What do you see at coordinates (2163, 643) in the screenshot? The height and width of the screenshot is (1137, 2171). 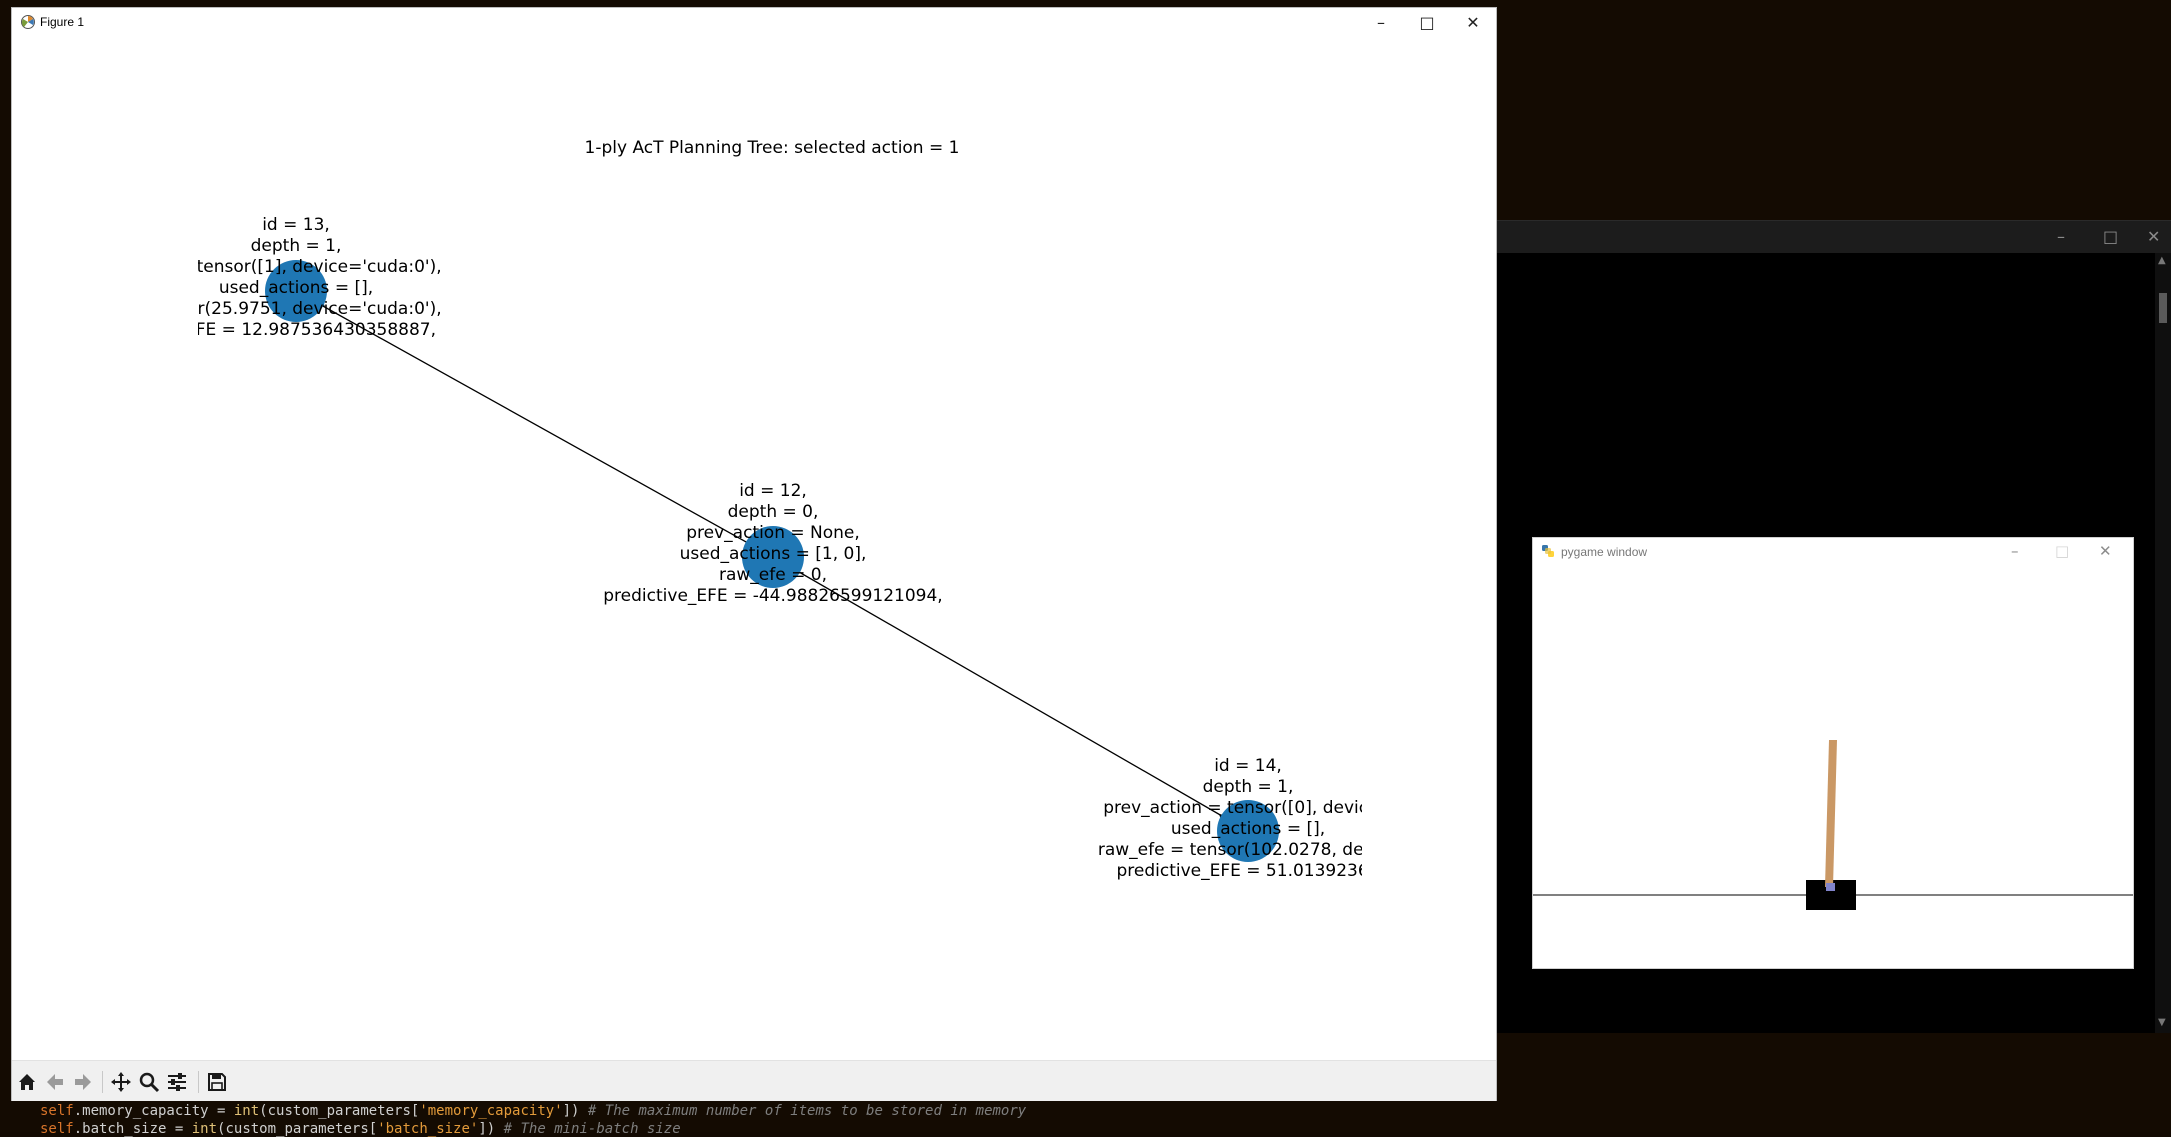 I see `console-scrollbar: ▲ ▼` at bounding box center [2163, 643].